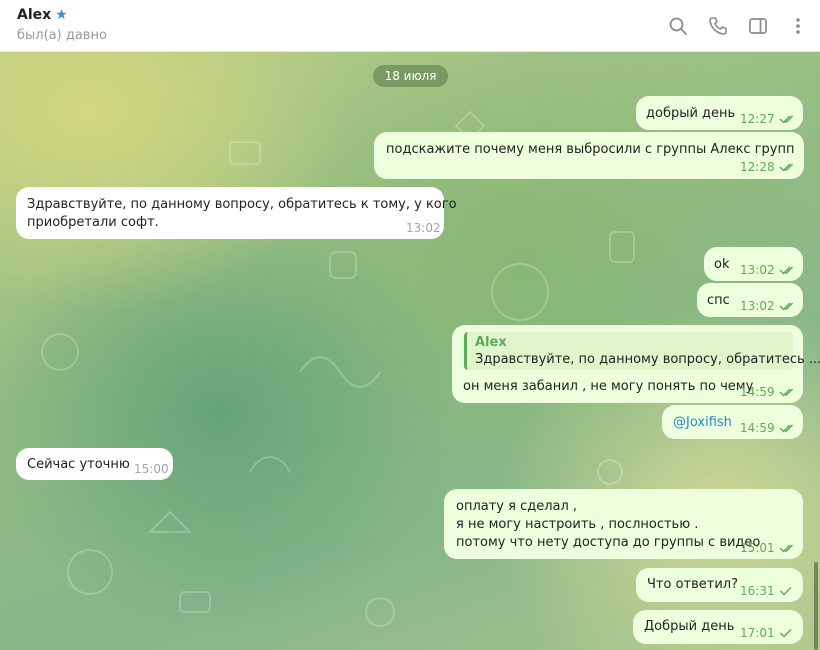 The image size is (820, 650). Describe the element at coordinates (718, 300) in the screenshot. I see `message-text: спс` at that location.